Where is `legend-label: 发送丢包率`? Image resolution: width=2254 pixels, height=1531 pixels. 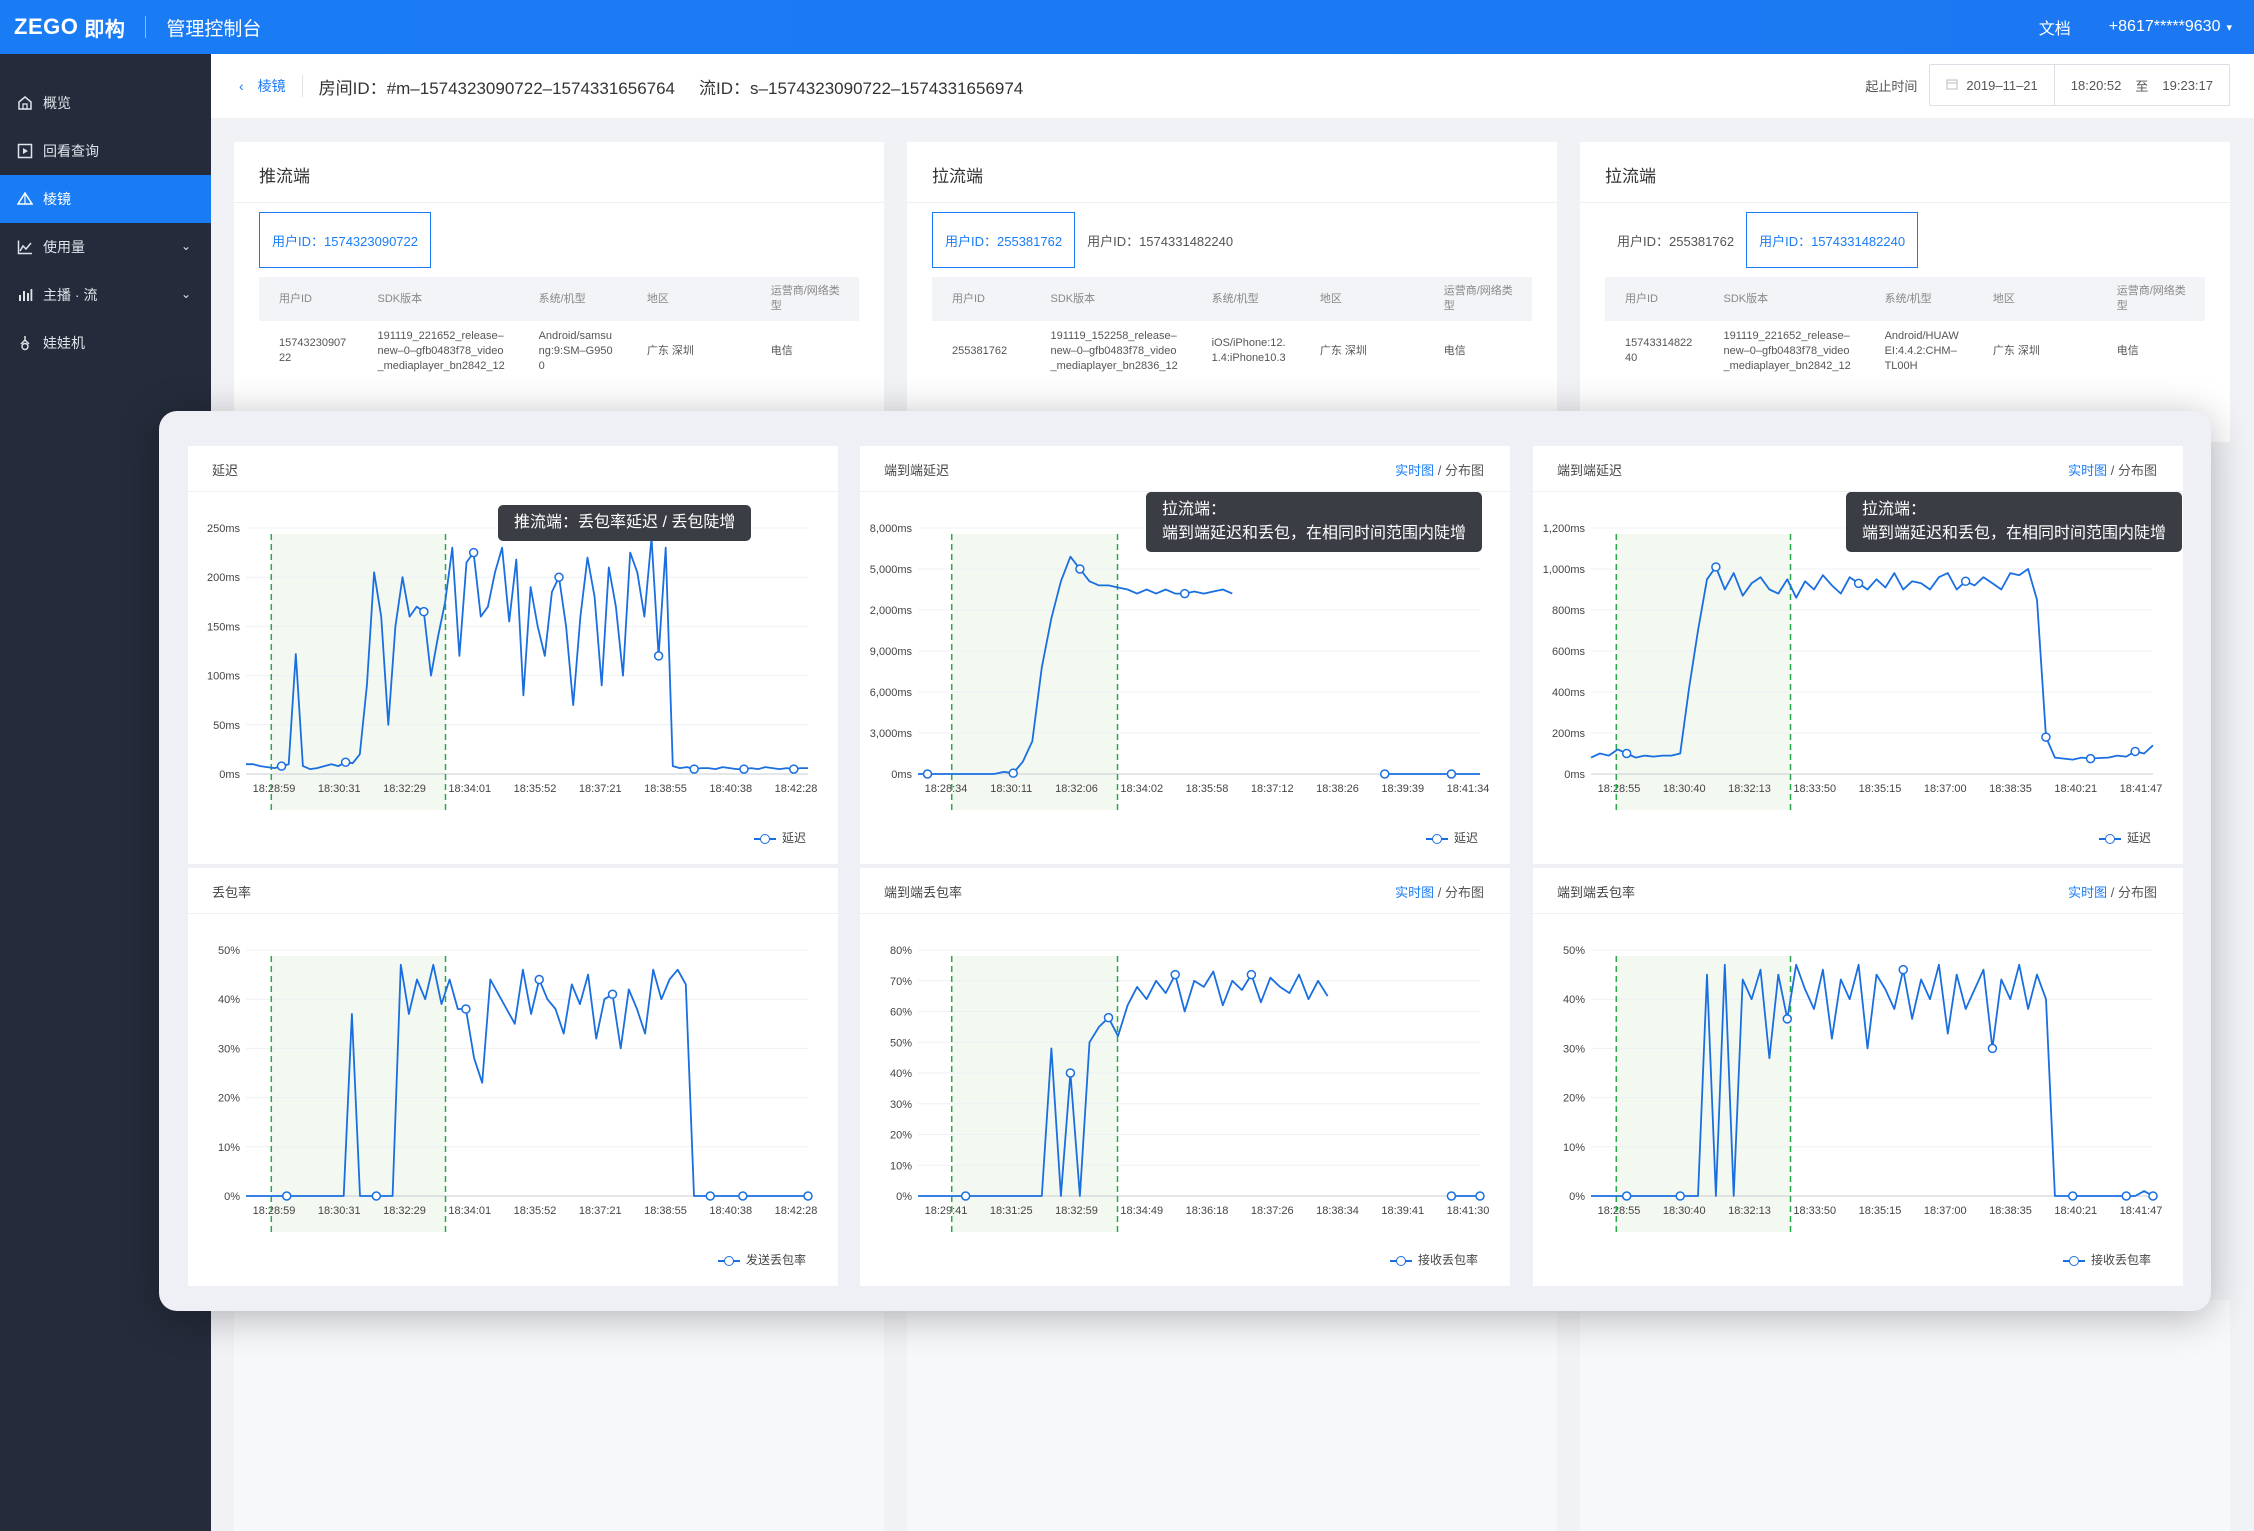
legend-label: 发送丢包率 is located at coordinates (775, 1260).